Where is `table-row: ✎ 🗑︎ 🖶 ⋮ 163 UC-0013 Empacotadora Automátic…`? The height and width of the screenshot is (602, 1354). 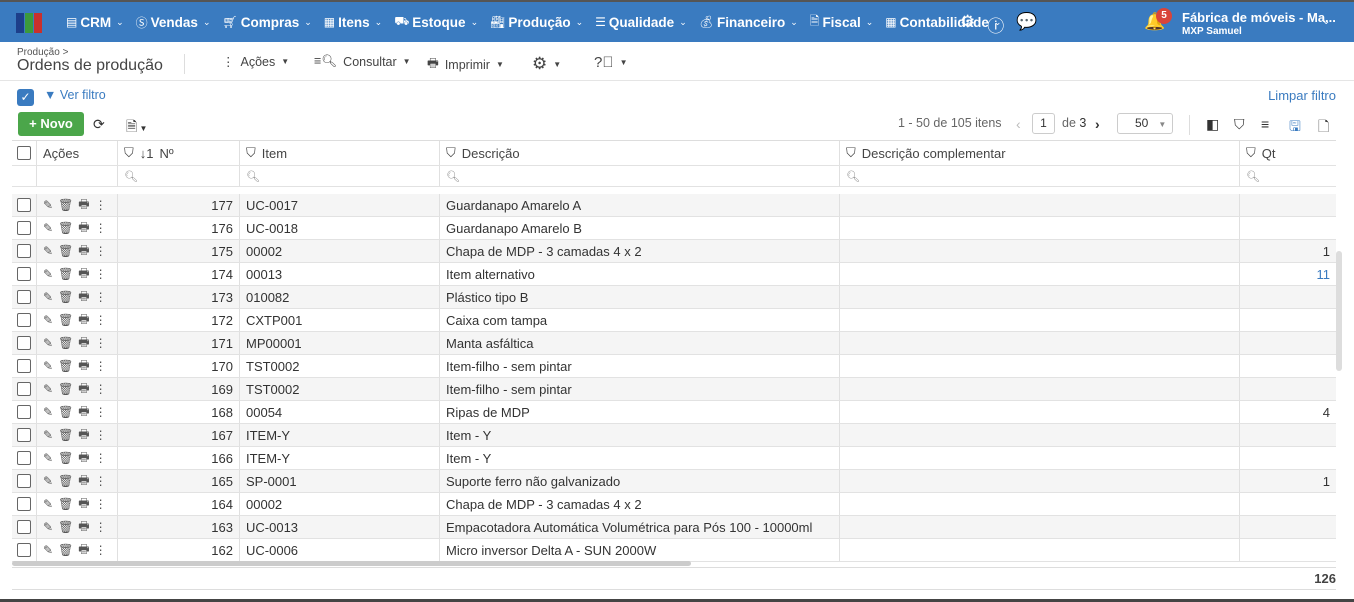 table-row: ✎ 🗑︎ 🖶 ⋮ 163 UC-0013 Empacotadora Automátic… is located at coordinates (674, 527).